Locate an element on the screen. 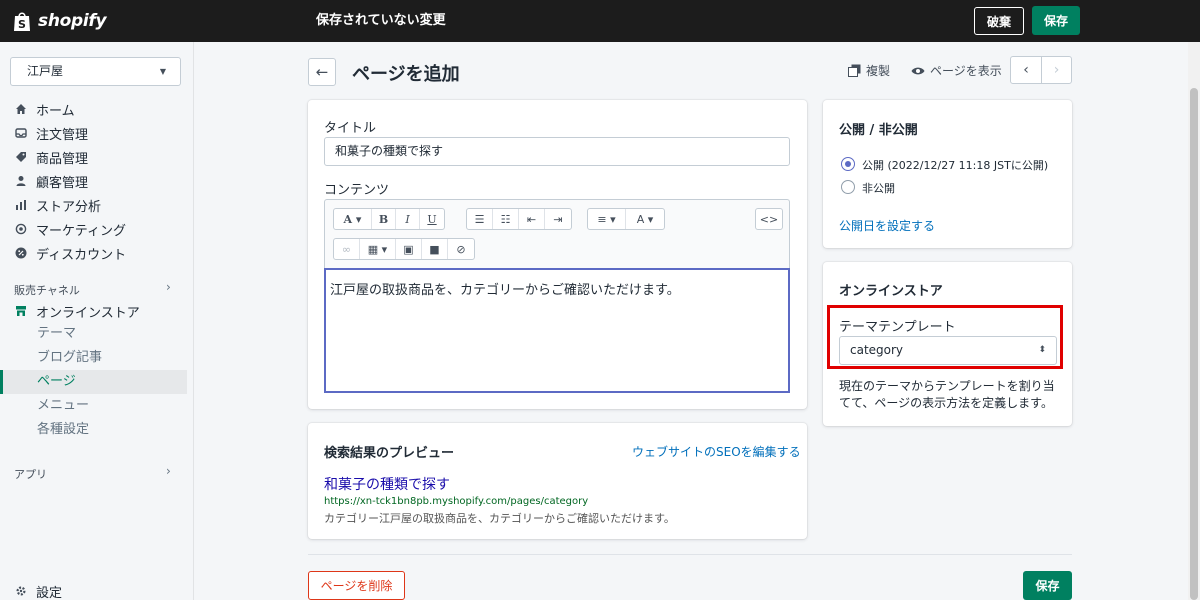 The image size is (1200, 600). nav-sub-themes: テーマ is located at coordinates (56, 334).